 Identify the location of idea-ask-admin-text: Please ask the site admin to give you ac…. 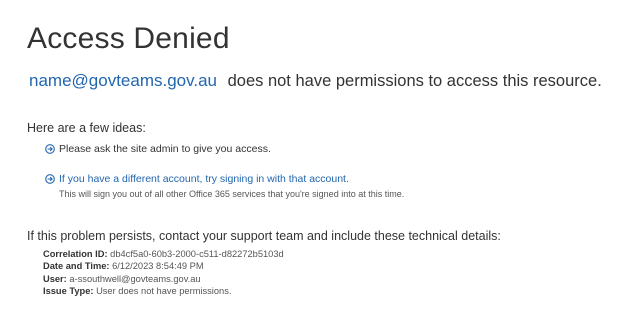
(165, 149).